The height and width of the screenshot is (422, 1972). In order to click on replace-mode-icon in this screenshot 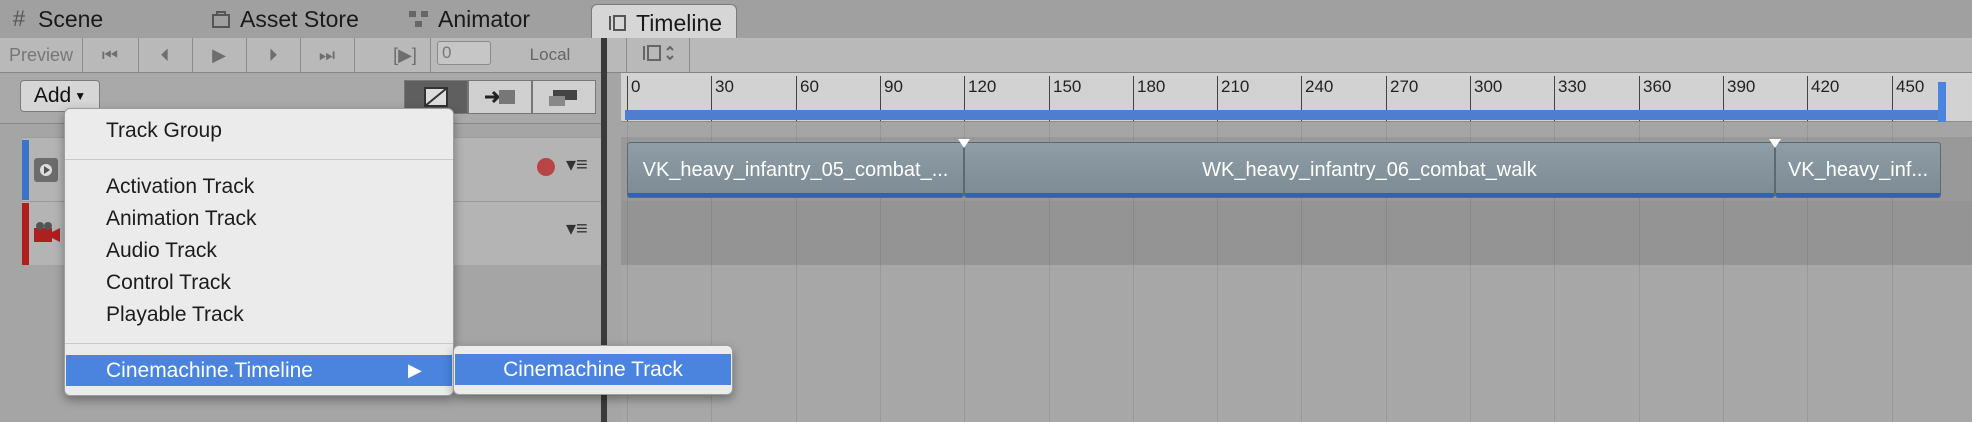, I will do `click(563, 98)`.